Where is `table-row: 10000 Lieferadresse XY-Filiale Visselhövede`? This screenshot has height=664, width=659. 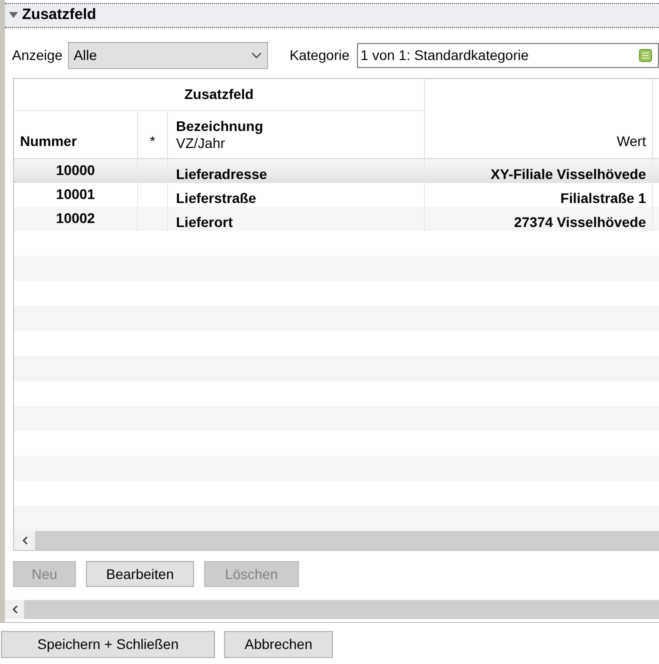
table-row: 10000 Lieferadresse XY-Filiale Visselhövede is located at coordinates (336, 171).